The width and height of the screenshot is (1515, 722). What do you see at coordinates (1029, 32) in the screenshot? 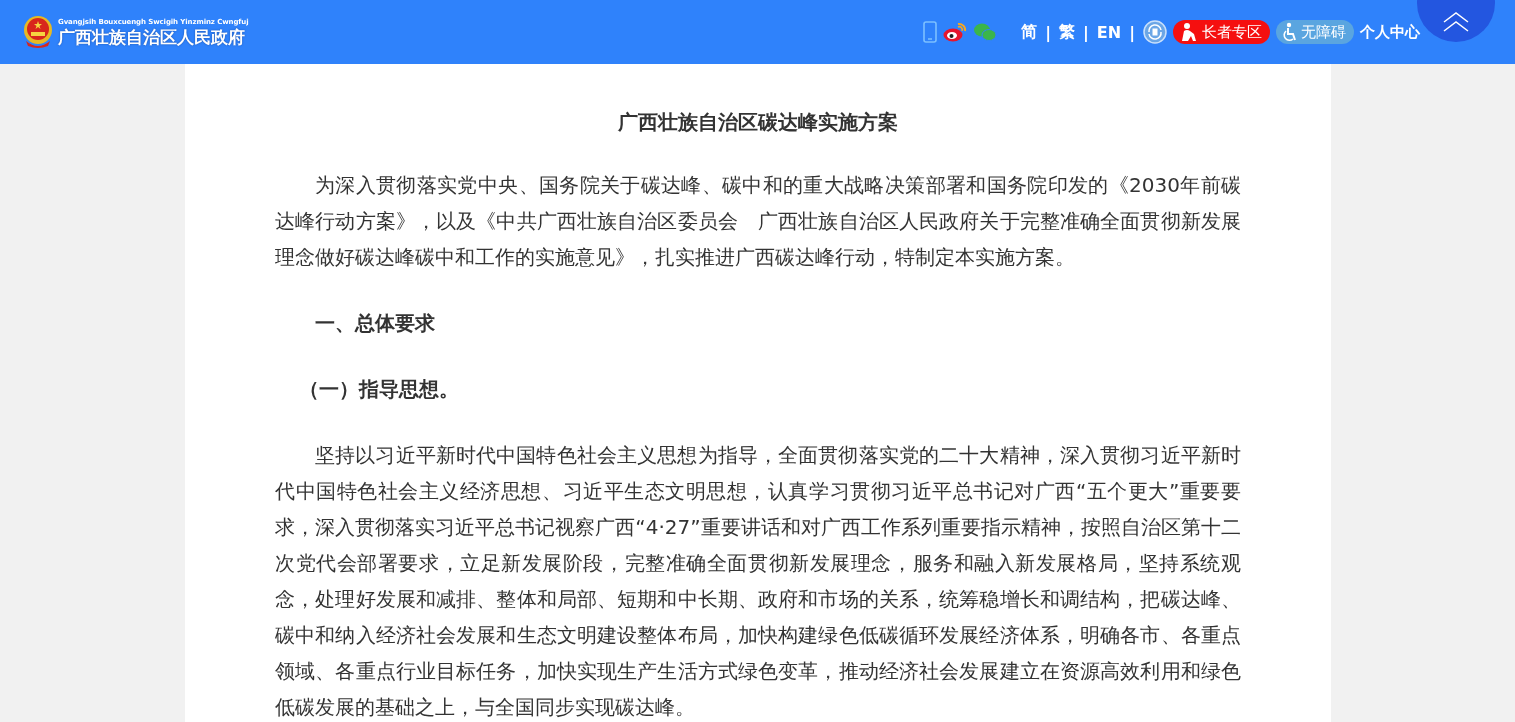
I see `language-link: 简` at bounding box center [1029, 32].